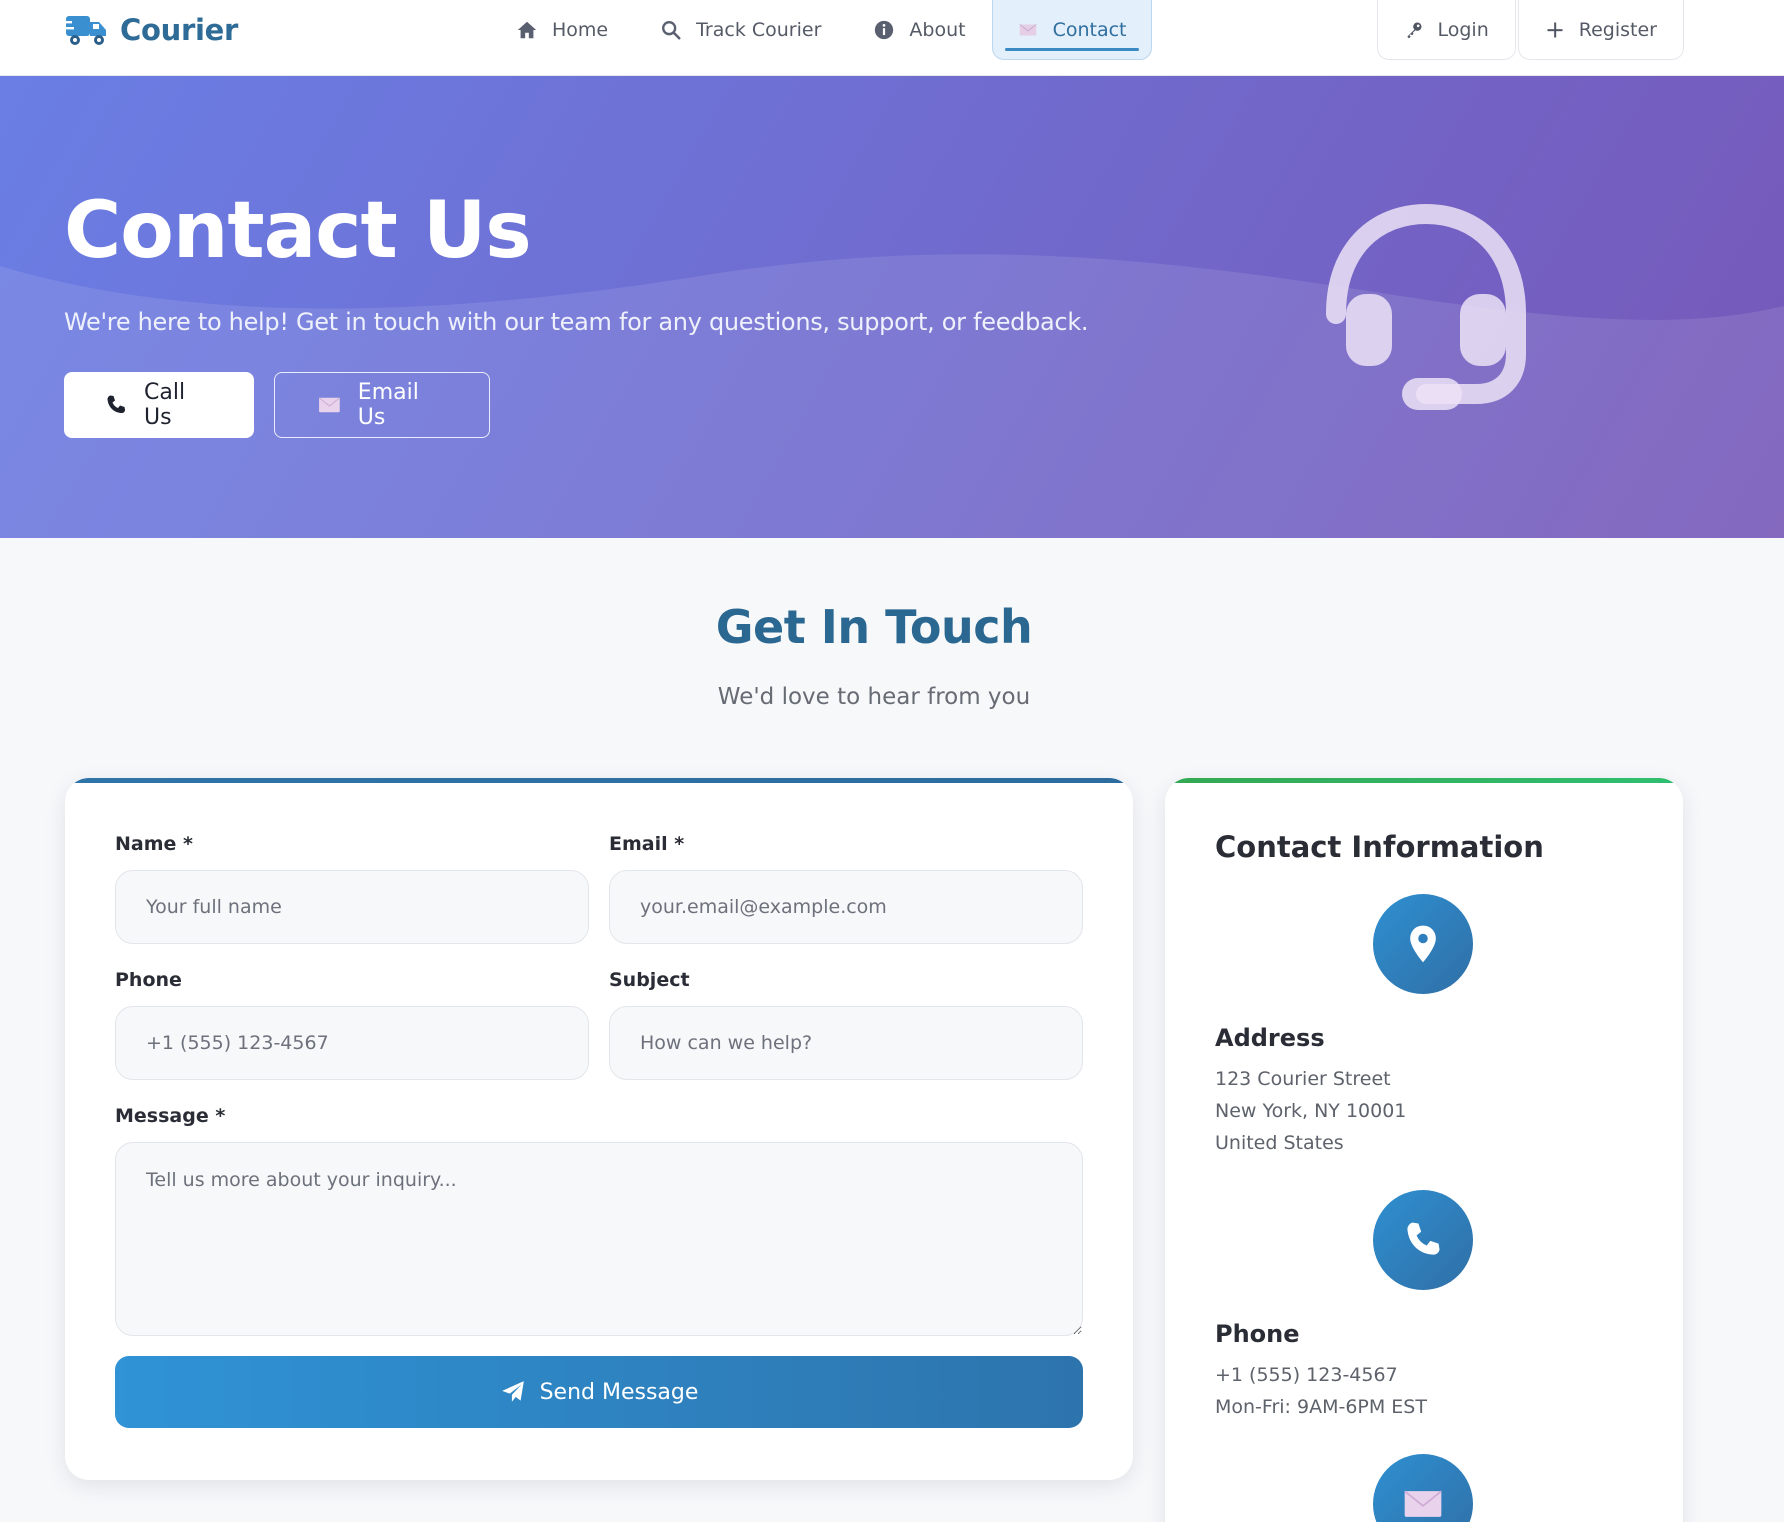 The image size is (1784, 1522). What do you see at coordinates (85, 30) in the screenshot?
I see `truck-icon` at bounding box center [85, 30].